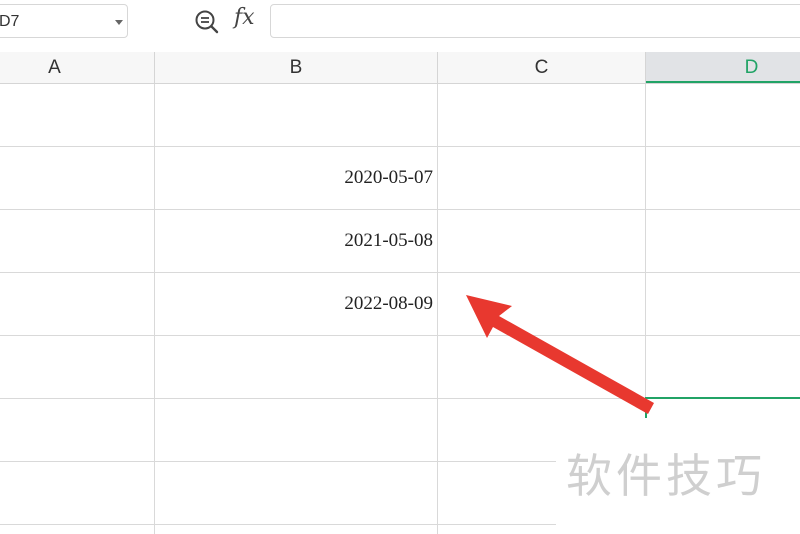 The height and width of the screenshot is (534, 800). What do you see at coordinates (119, 22) in the screenshot?
I see `chevron-down-icon` at bounding box center [119, 22].